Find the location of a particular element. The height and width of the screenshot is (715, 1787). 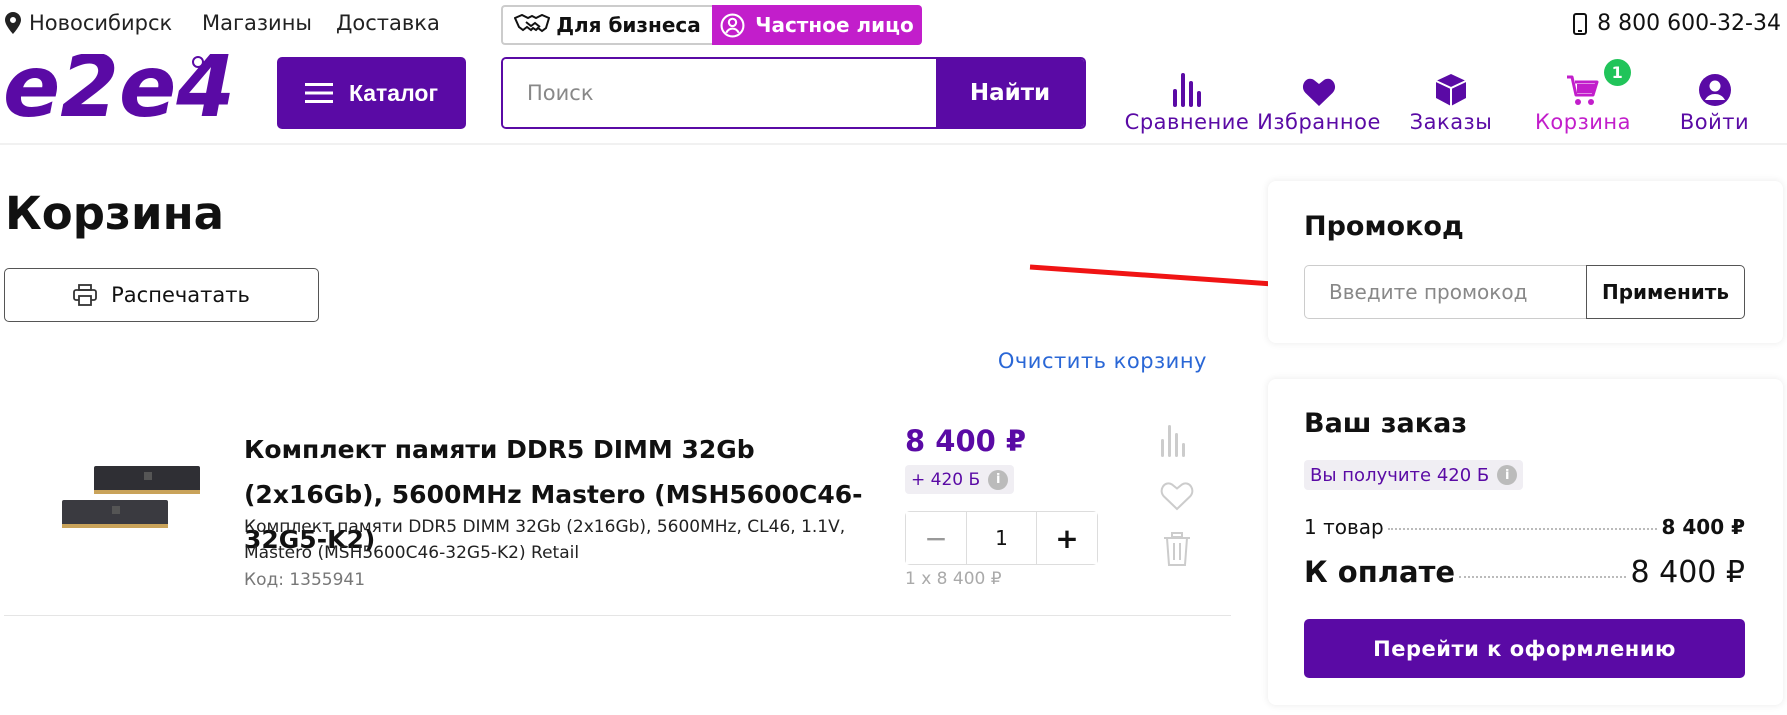

print-label: Распечатать is located at coordinates (180, 295).